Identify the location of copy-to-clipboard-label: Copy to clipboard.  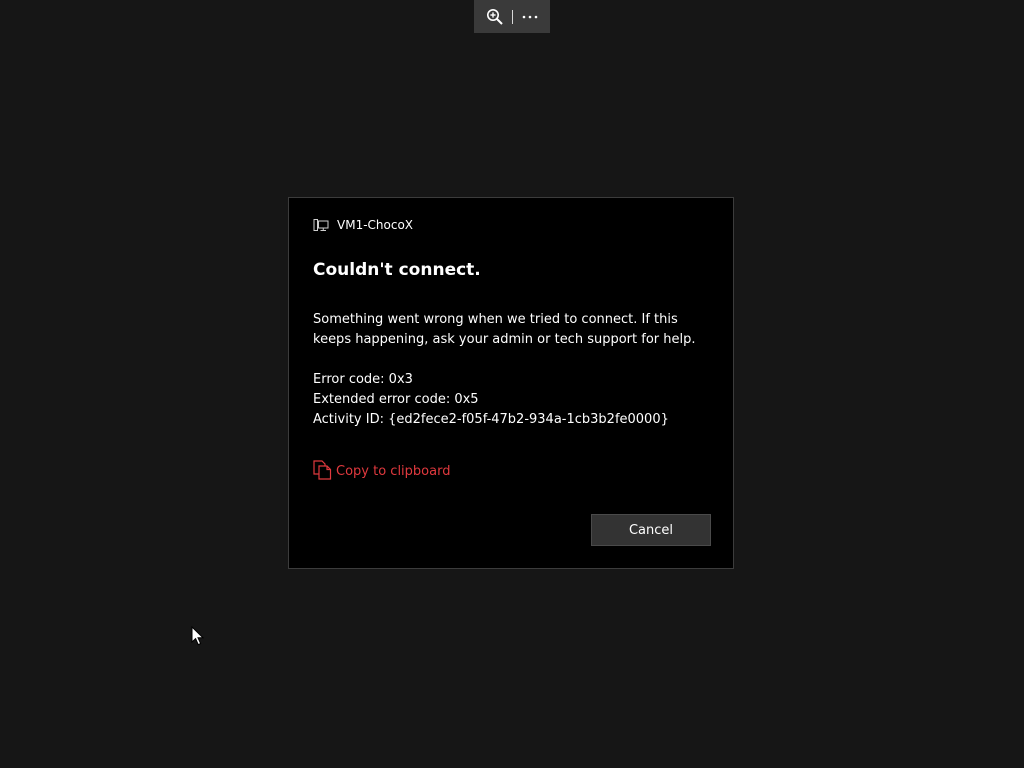
(393, 471).